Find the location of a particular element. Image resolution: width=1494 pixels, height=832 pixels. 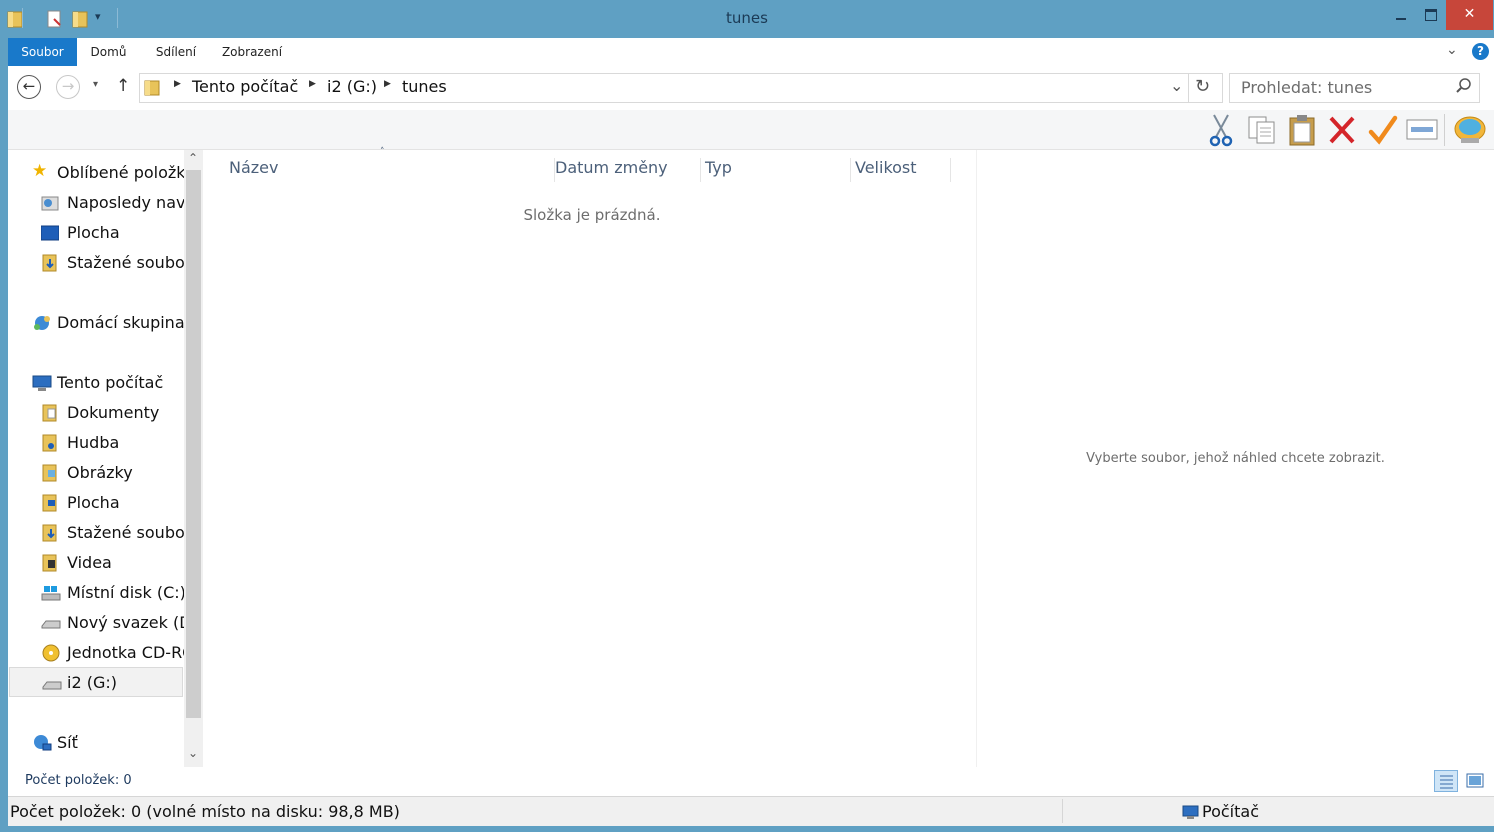

delete-icon is located at coordinates (1342, 132).